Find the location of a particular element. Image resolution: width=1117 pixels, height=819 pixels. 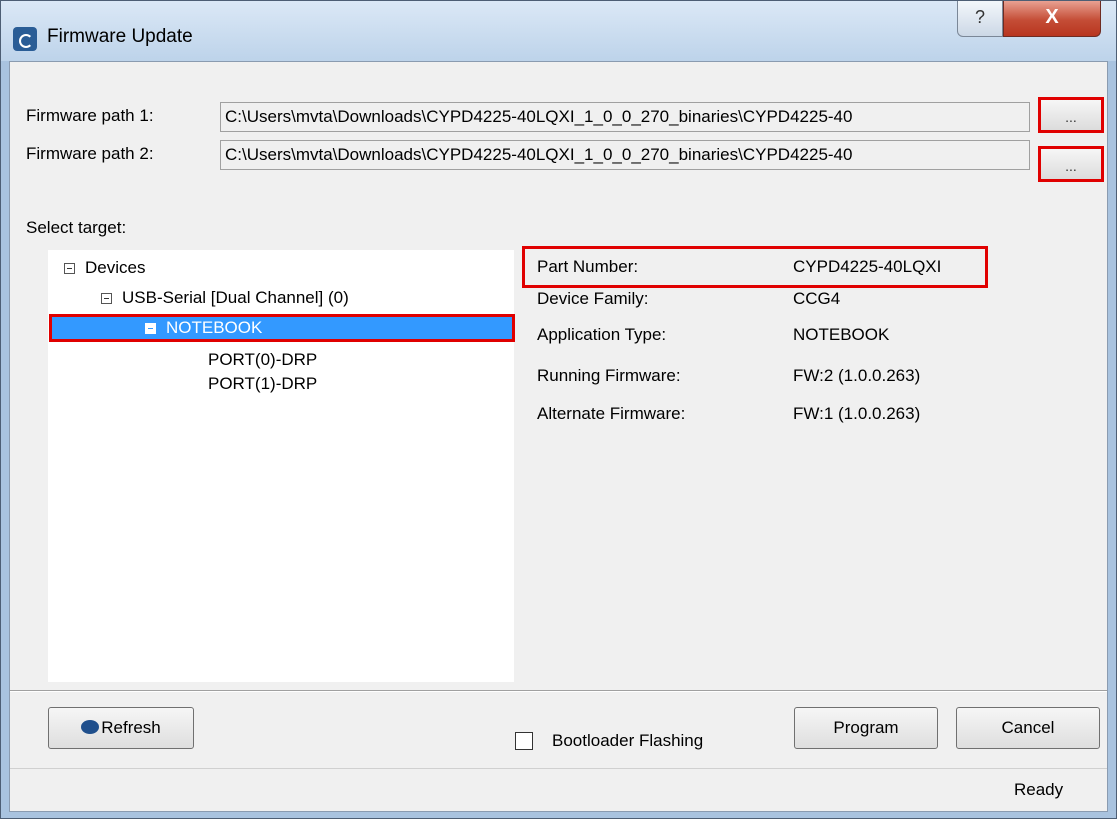

help-button: ? is located at coordinates (980, 19).